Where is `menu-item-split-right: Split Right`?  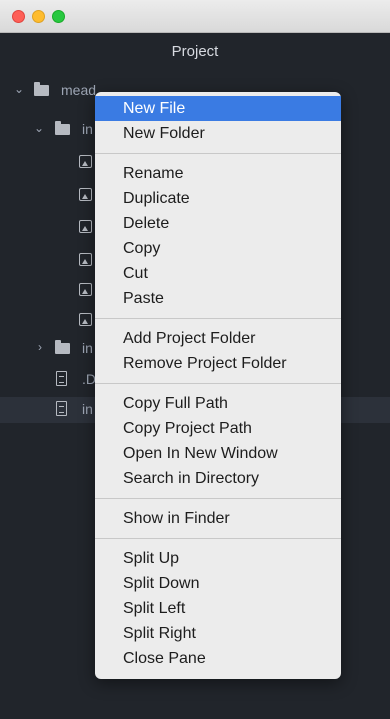
menu-item-split-right: Split Right is located at coordinates (218, 633).